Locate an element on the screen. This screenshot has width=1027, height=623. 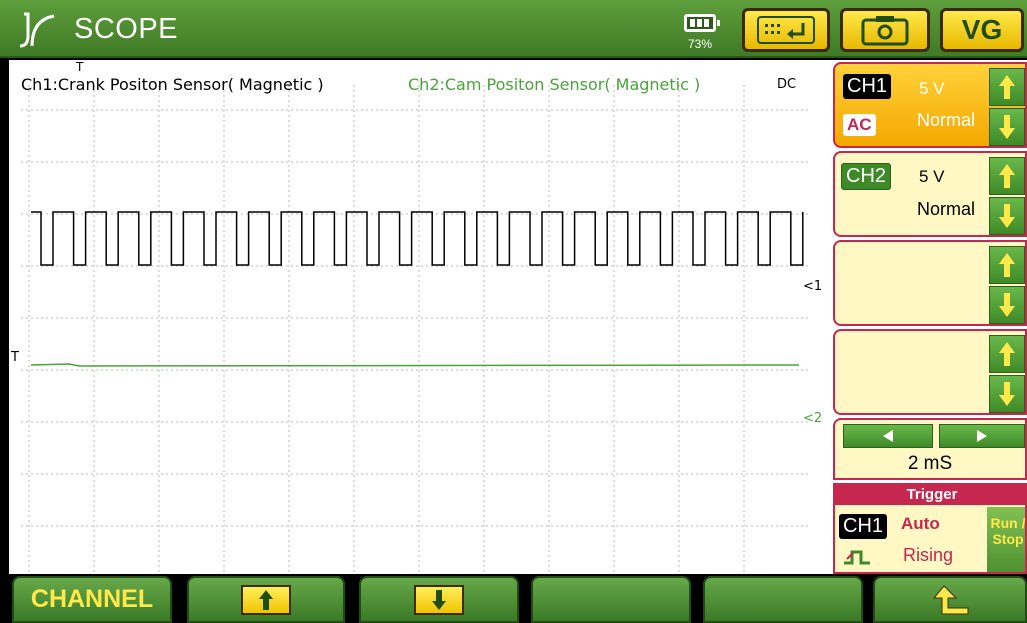
ch2-volts-down-button is located at coordinates (1007, 216).